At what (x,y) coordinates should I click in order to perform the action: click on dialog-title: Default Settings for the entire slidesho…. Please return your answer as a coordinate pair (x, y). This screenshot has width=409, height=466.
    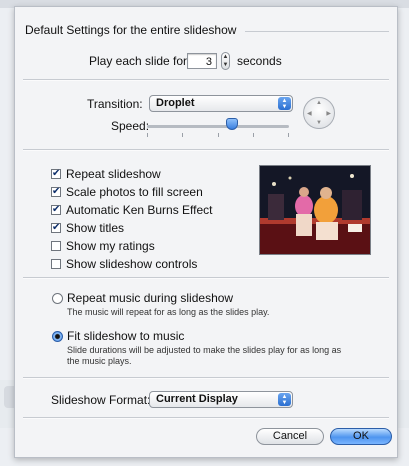
    Looking at the image, I should click on (131, 30).